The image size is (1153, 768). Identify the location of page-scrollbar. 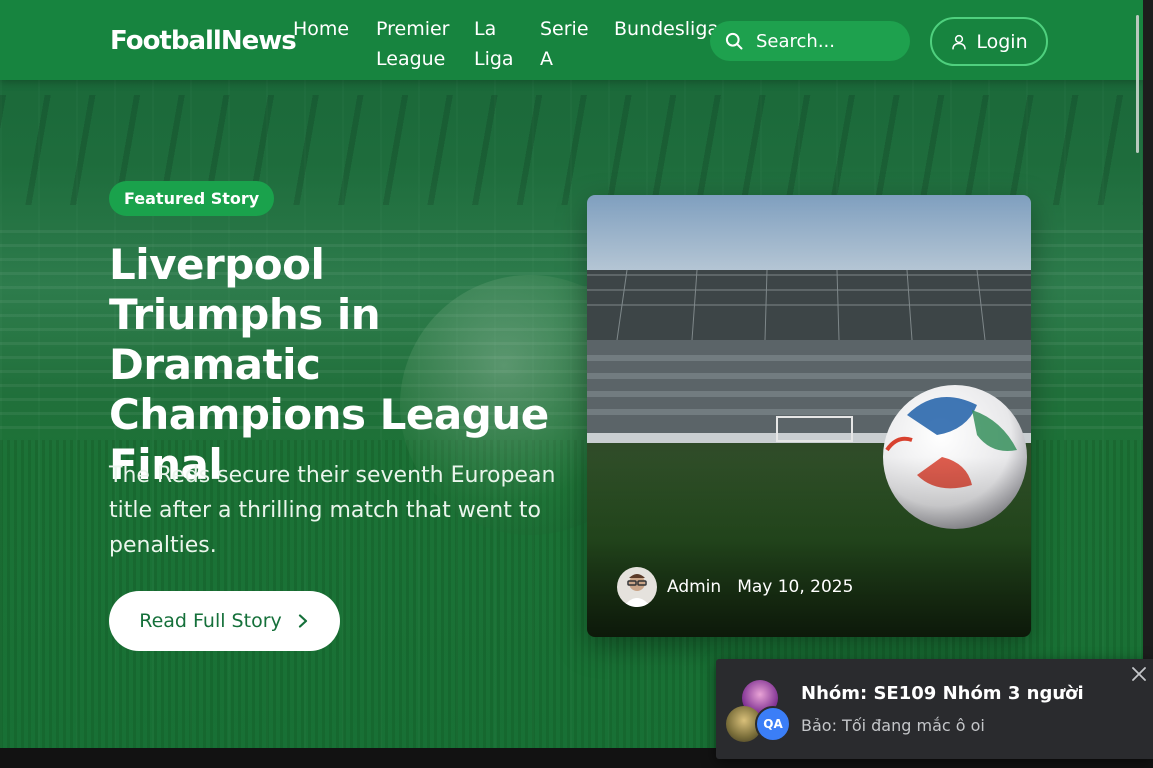
(1148, 384).